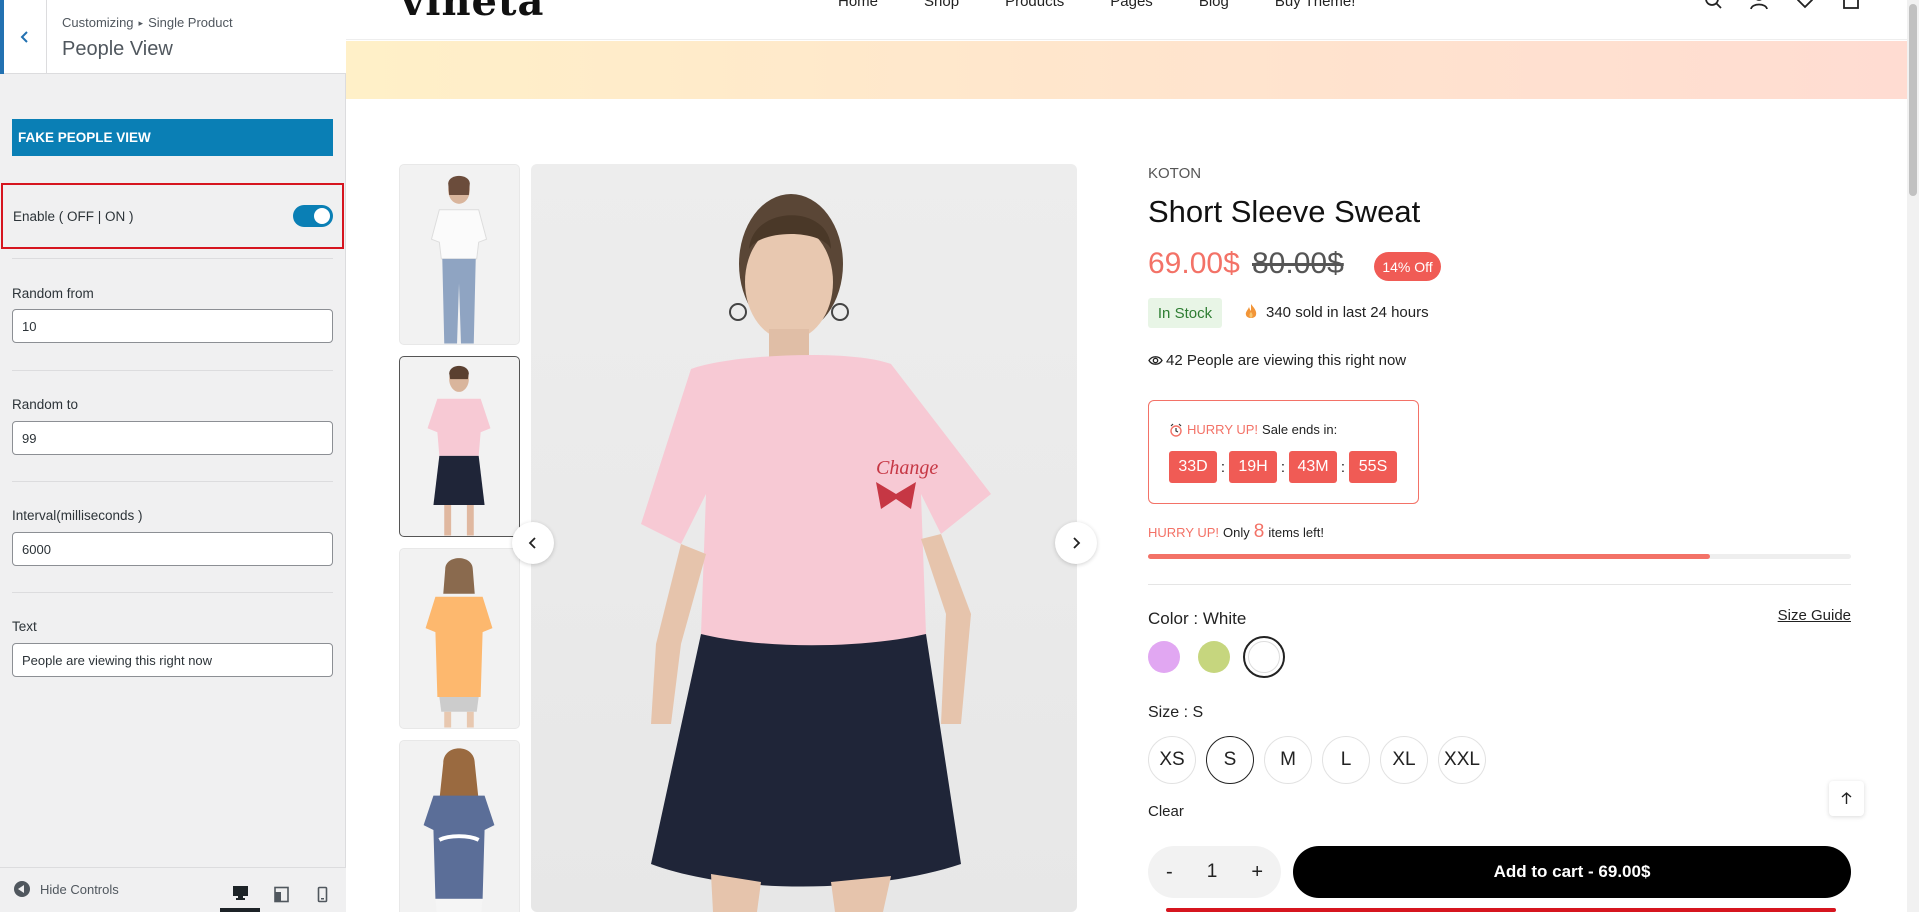 The height and width of the screenshot is (912, 1919). What do you see at coordinates (533, 543) in the screenshot?
I see `prev-image-button` at bounding box center [533, 543].